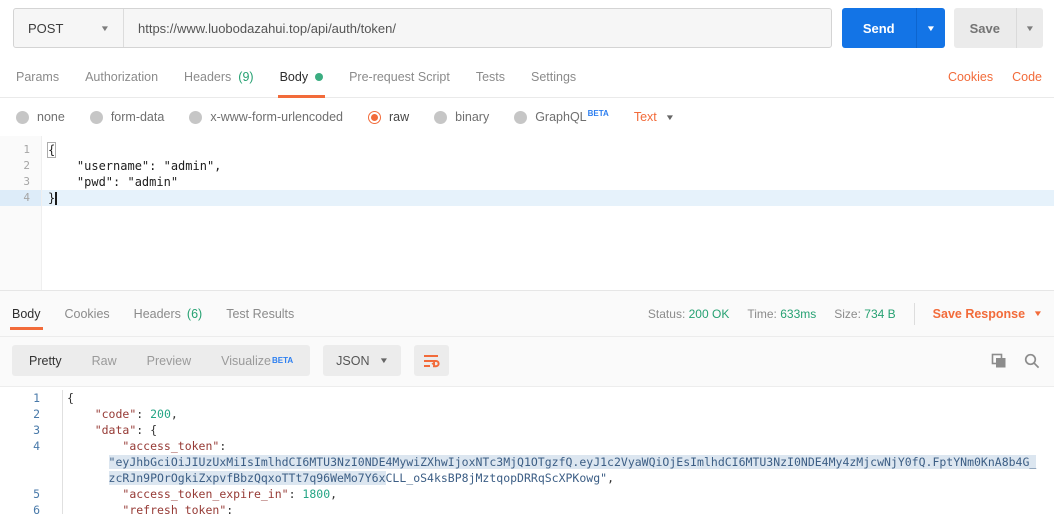 This screenshot has height=514, width=1054. What do you see at coordinates (988, 314) in the screenshot?
I see `save-response-button: Save Response ▼` at bounding box center [988, 314].